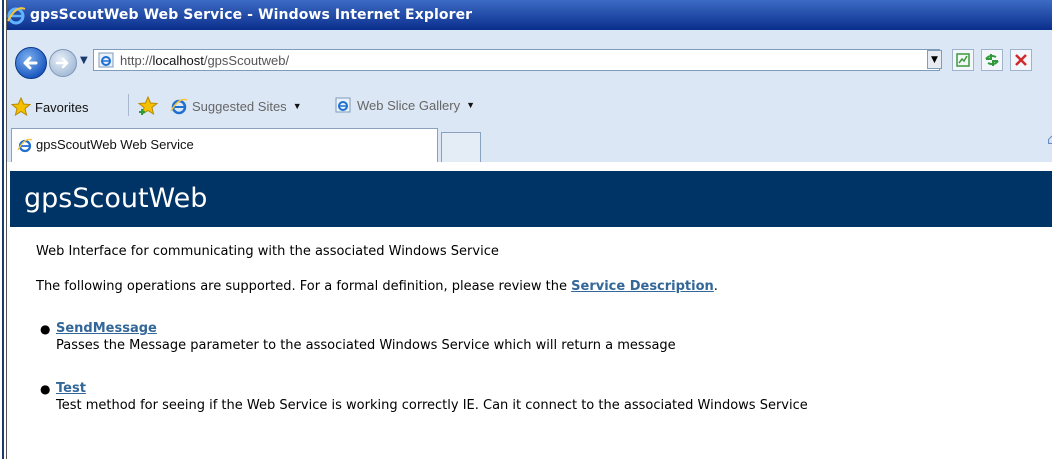 The image size is (1052, 459). I want to click on web-slice-gallery-link: Web Slice Gallery ▼, so click(405, 105).